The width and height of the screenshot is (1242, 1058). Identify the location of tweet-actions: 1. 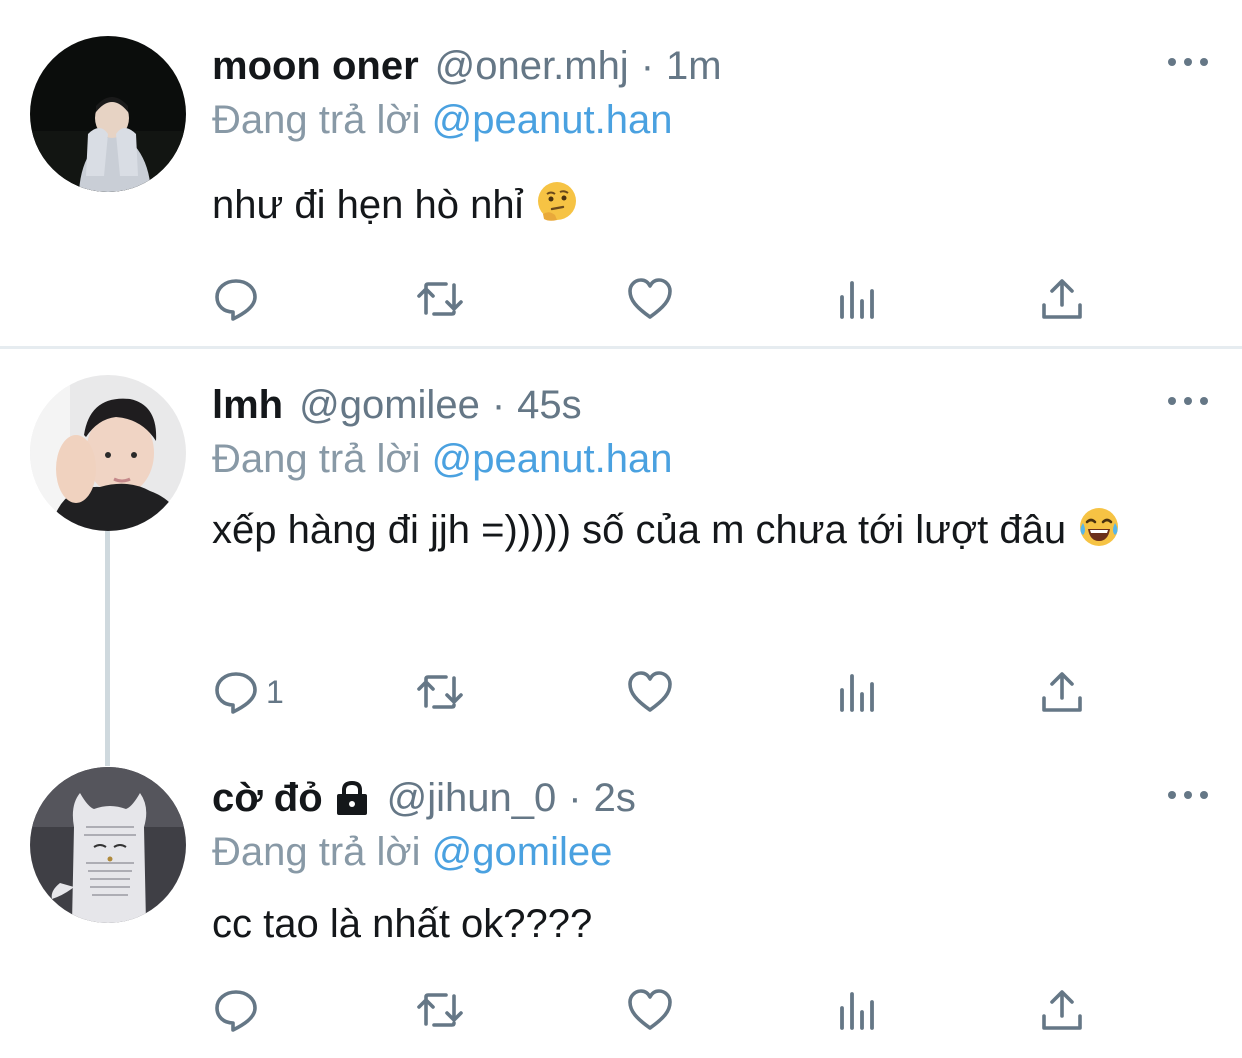
(652, 692).